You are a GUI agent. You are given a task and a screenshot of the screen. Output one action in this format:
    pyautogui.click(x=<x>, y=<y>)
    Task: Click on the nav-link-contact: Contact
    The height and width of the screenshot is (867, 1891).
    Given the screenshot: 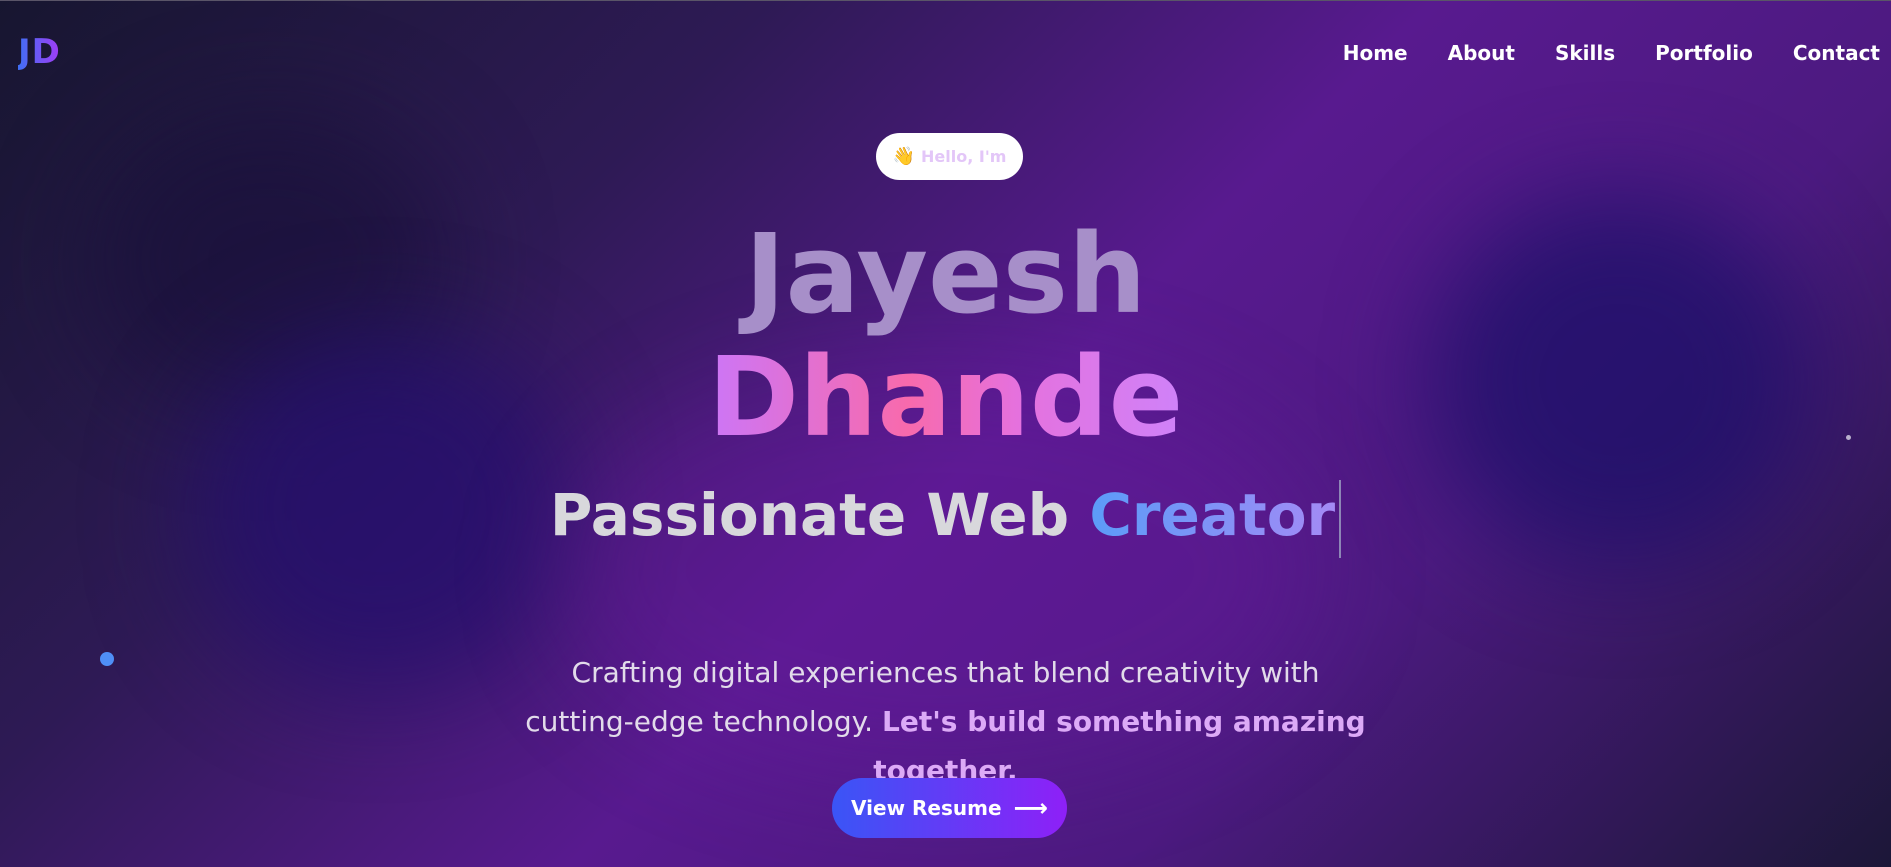 What is the action you would take?
    pyautogui.click(x=1836, y=53)
    